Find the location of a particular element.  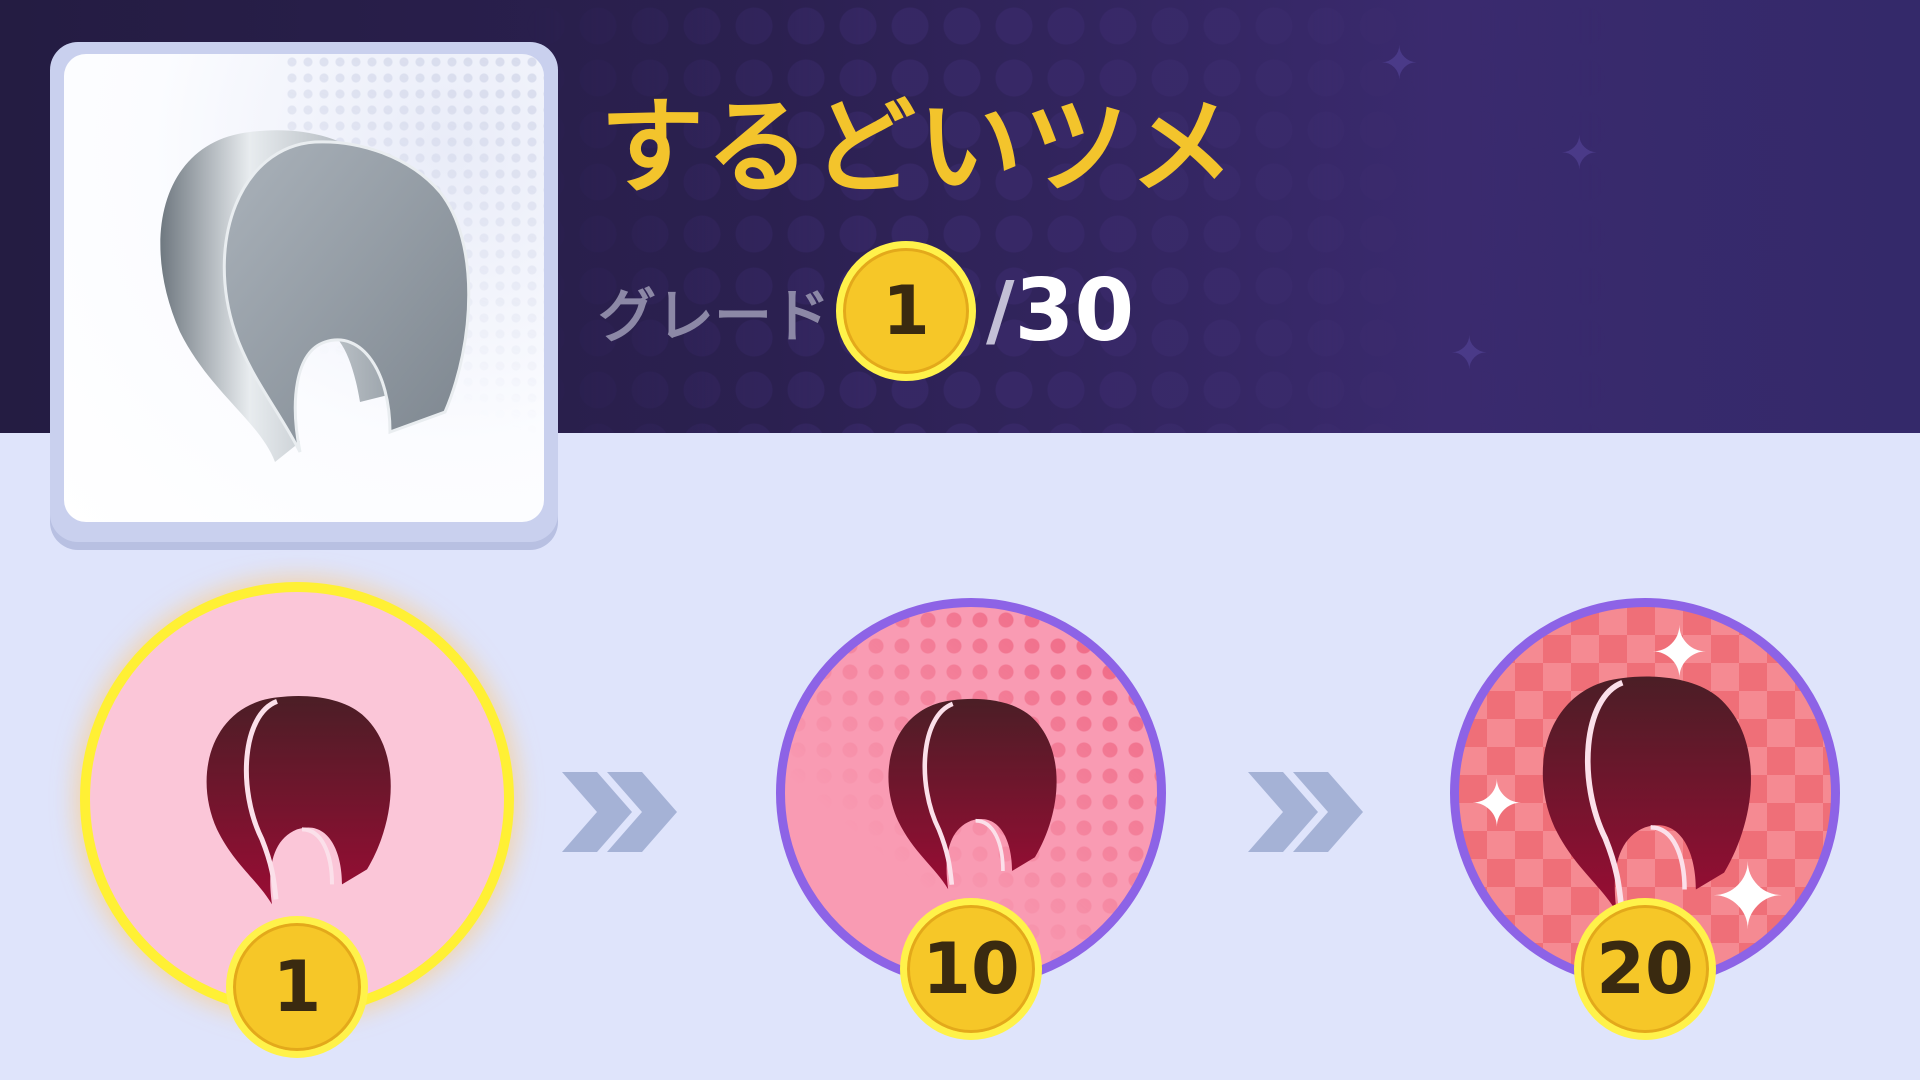

upgrade-stage-3: ✦ ✦ ✦ 20 is located at coordinates (1645, 819).